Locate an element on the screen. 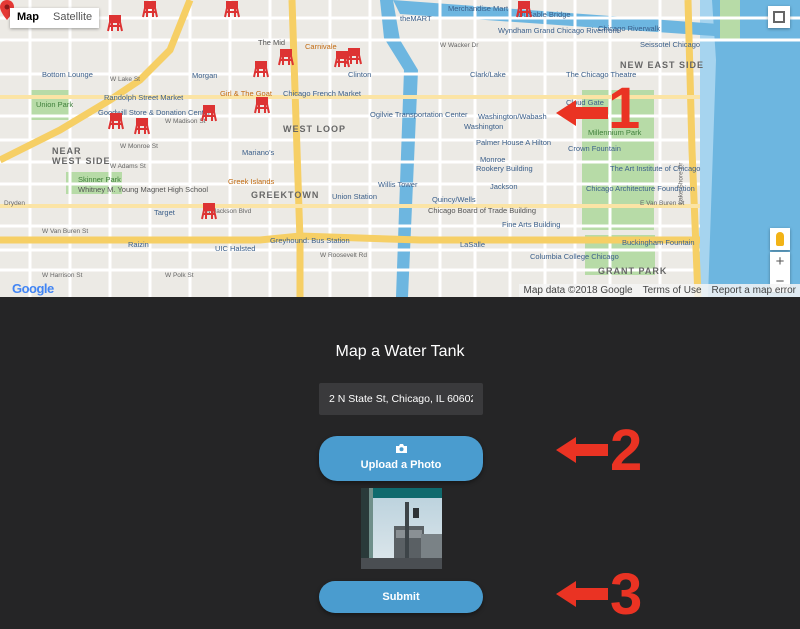 This screenshot has height=629, width=800. neighborhood-label: NEW EAST SIDE is located at coordinates (662, 65).